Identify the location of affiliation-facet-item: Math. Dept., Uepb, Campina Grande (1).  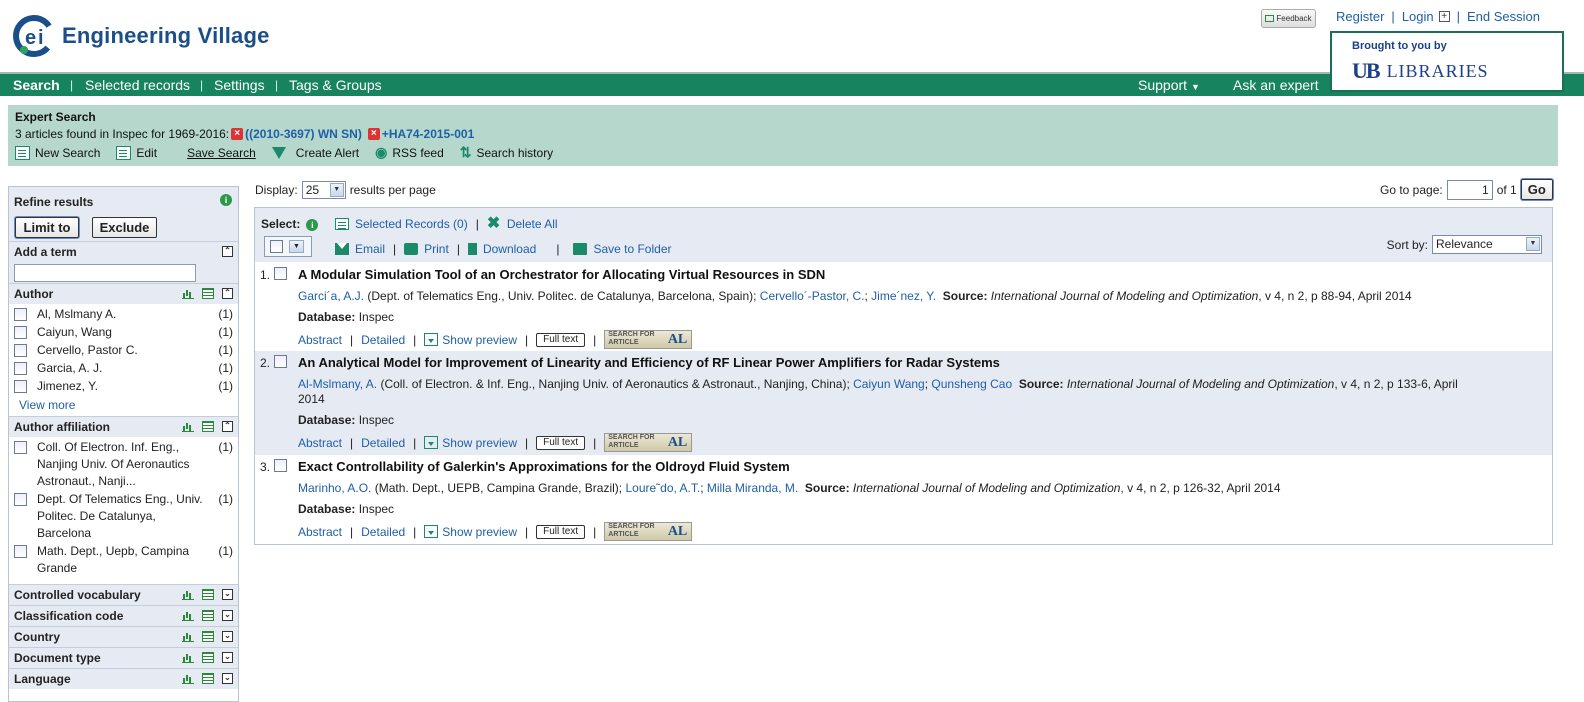
(123, 560).